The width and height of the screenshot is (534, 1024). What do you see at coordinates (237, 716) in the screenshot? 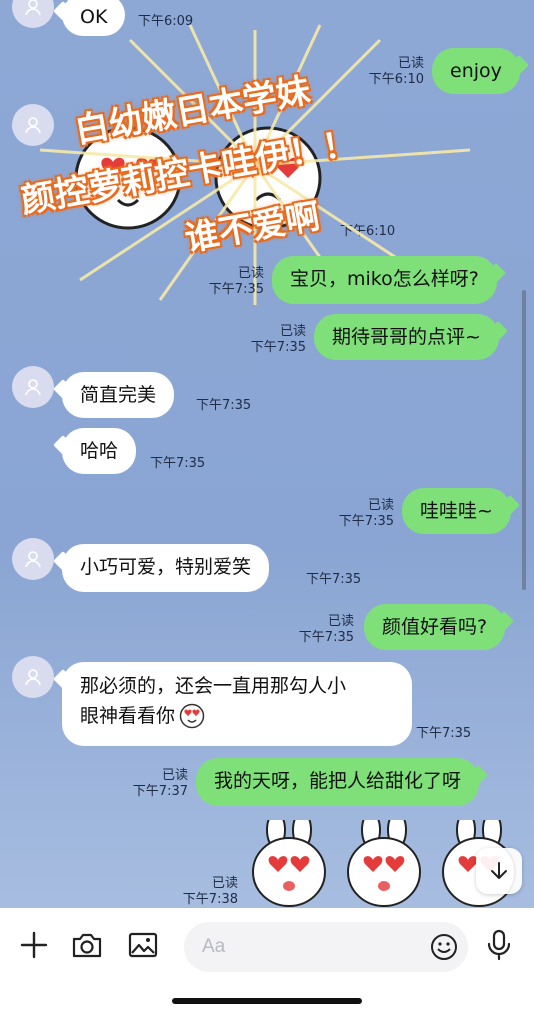
I see `message-line-with-emoji: 眼神看看你` at bounding box center [237, 716].